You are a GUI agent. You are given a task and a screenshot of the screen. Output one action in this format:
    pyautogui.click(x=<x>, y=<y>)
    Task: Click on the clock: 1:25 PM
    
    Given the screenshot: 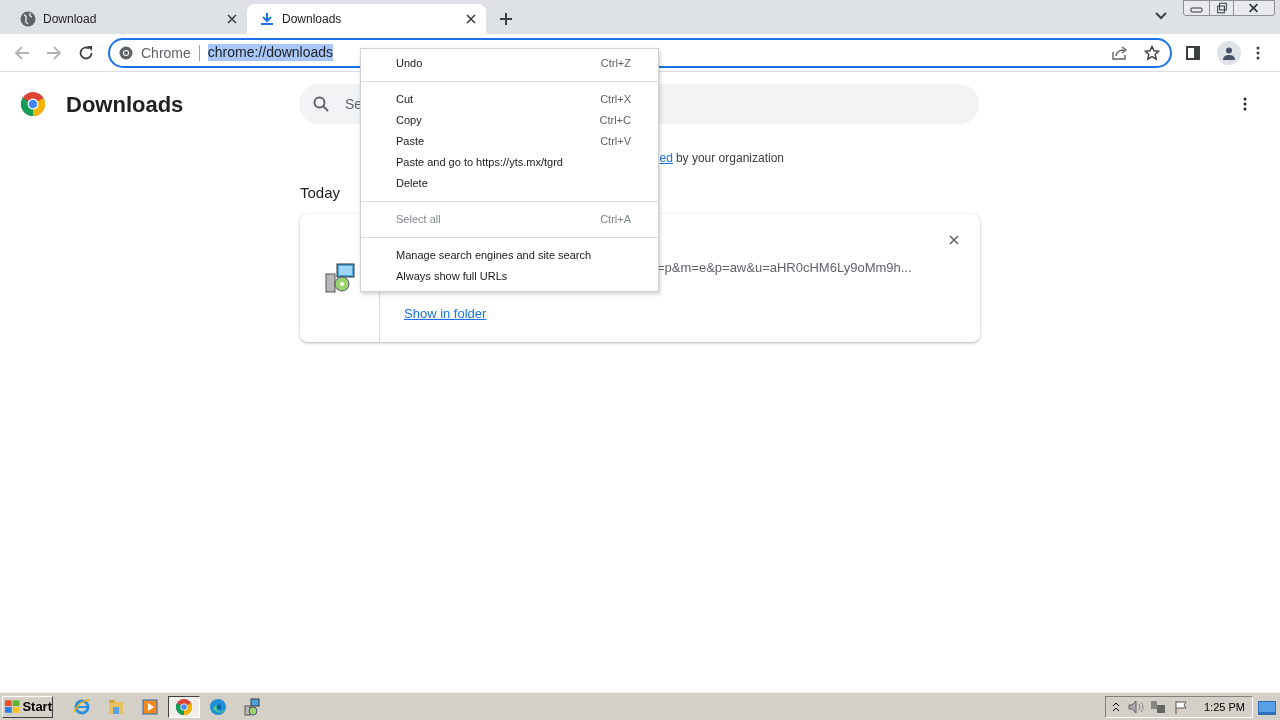 What is the action you would take?
    pyautogui.click(x=1224, y=707)
    